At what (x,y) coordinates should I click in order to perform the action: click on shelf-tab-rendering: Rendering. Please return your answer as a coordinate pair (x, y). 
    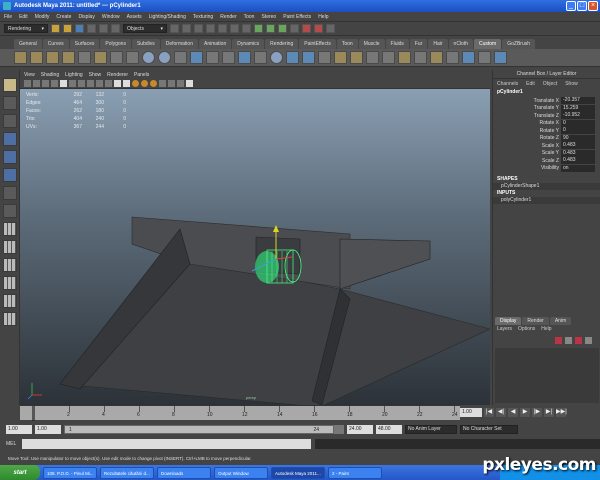
    Looking at the image, I should click on (282, 44).